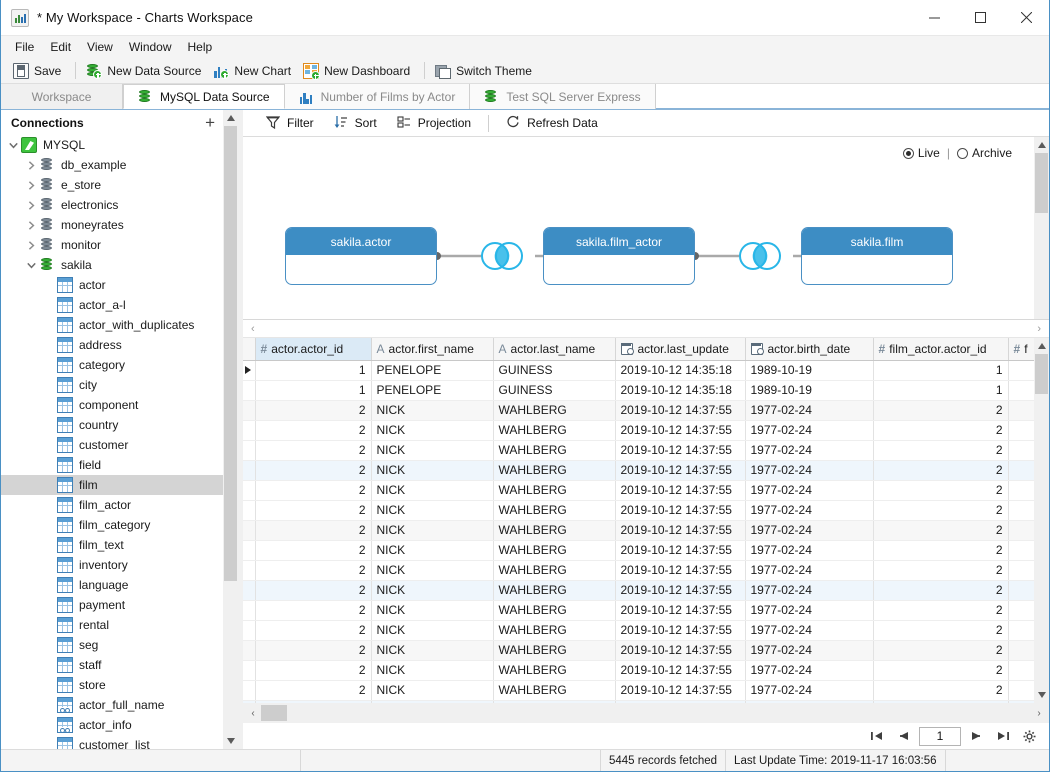 The height and width of the screenshot is (772, 1050). I want to click on grid-scroll-track, so click(1041, 520).